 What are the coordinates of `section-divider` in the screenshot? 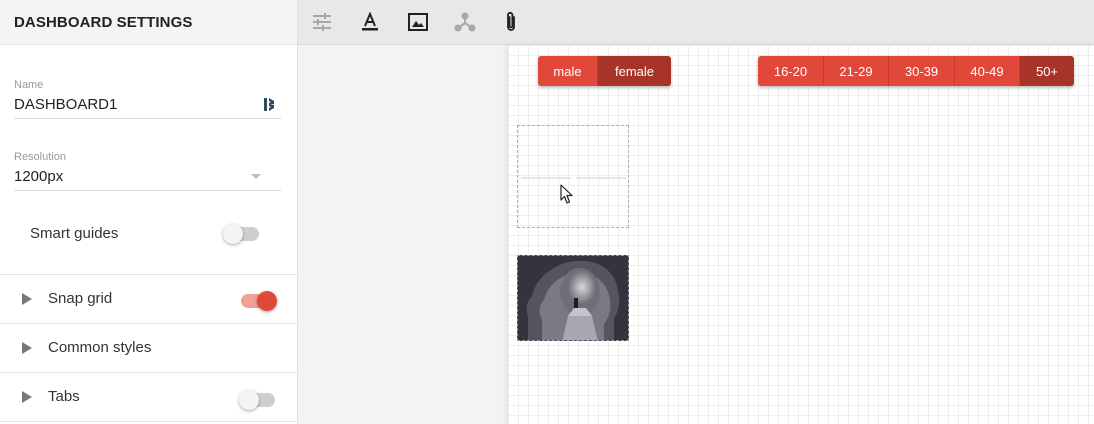 It's located at (148, 421).